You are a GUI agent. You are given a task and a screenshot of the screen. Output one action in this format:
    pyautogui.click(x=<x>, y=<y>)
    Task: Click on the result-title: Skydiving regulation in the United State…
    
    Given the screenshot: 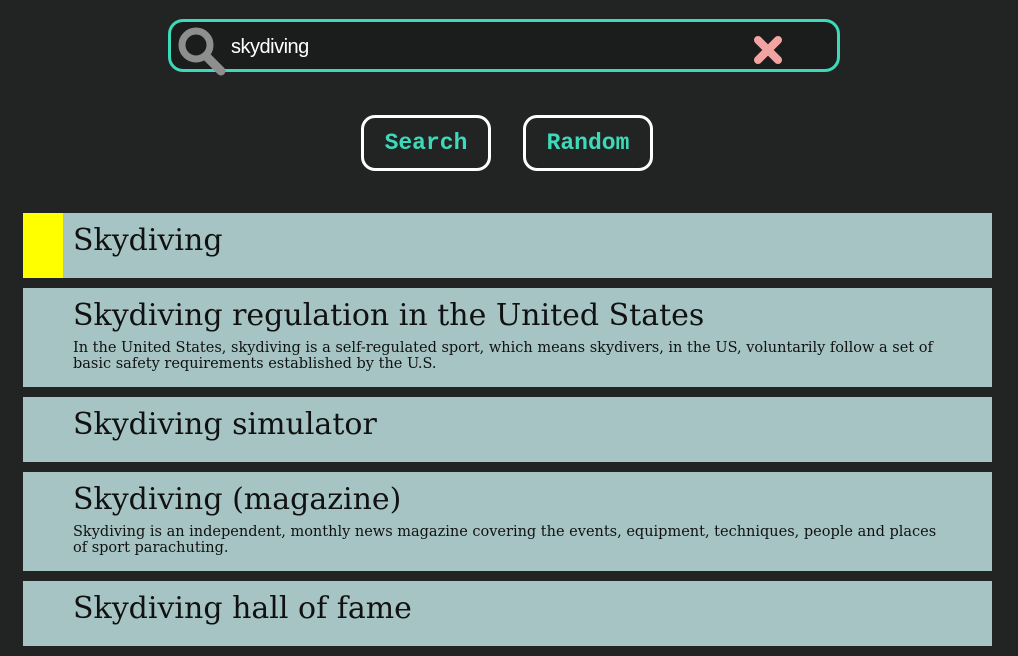 What is the action you would take?
    pyautogui.click(x=389, y=315)
    